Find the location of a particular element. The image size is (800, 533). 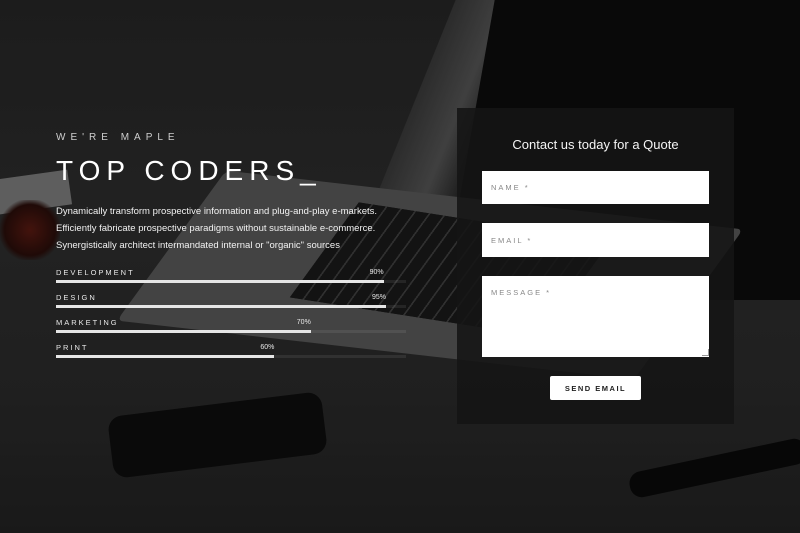

skill-percent: 70% is located at coordinates (303, 322).